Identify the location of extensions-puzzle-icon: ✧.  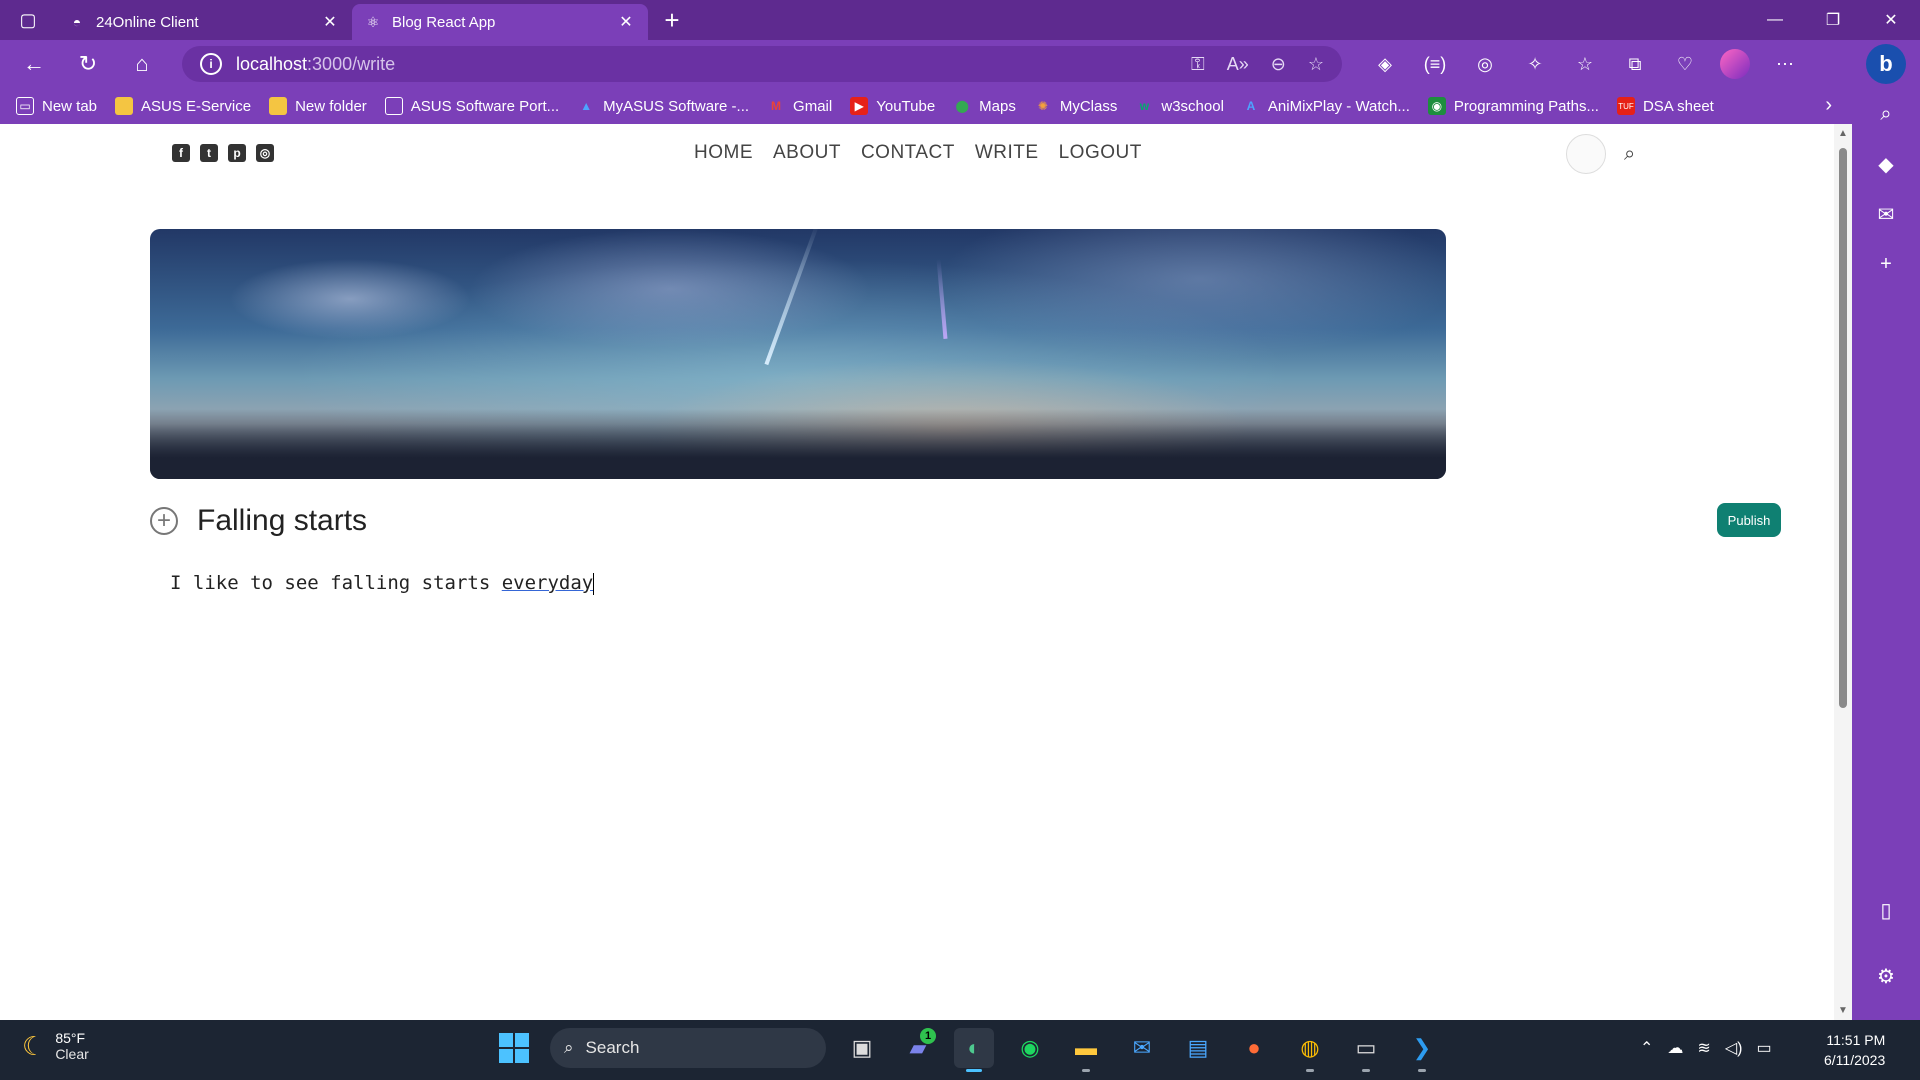
(1535, 64).